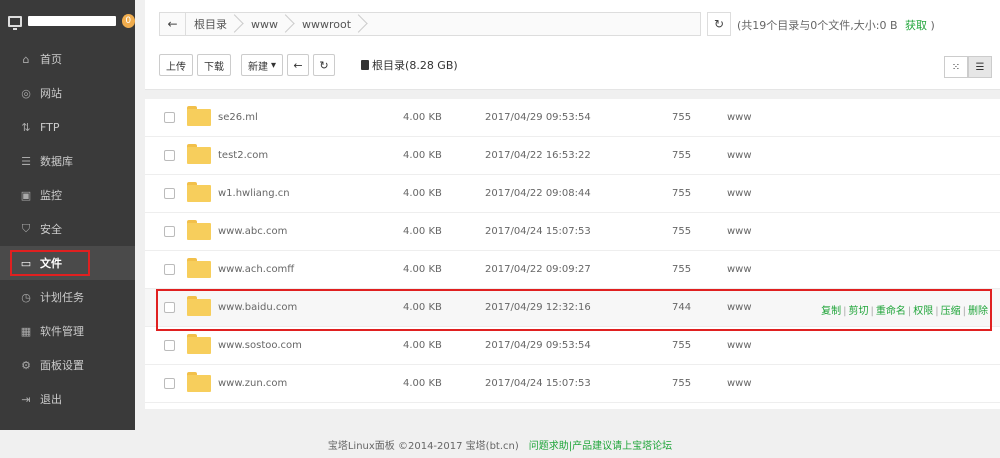 Image resolution: width=1000 pixels, height=458 pixels. What do you see at coordinates (817, 25) in the screenshot?
I see `summary-text: (共19个目录与0个文件,大小:0 B` at bounding box center [817, 25].